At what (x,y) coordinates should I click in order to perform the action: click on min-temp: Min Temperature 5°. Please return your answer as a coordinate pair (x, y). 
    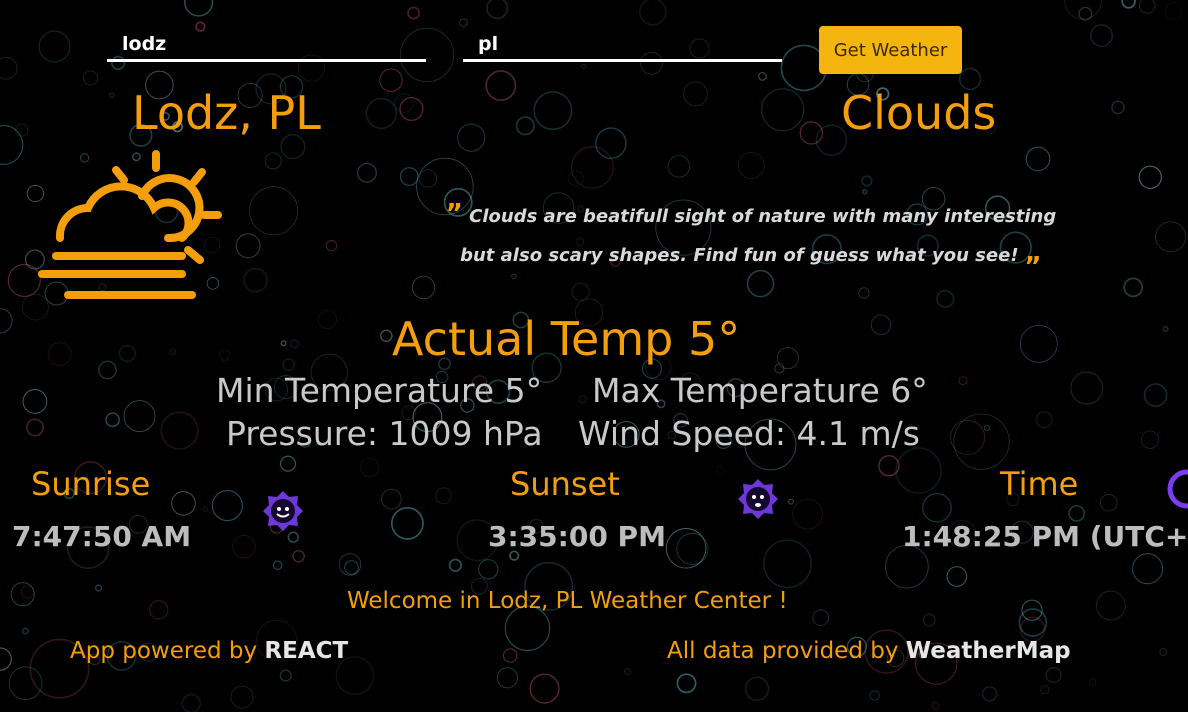
    Looking at the image, I should click on (379, 390).